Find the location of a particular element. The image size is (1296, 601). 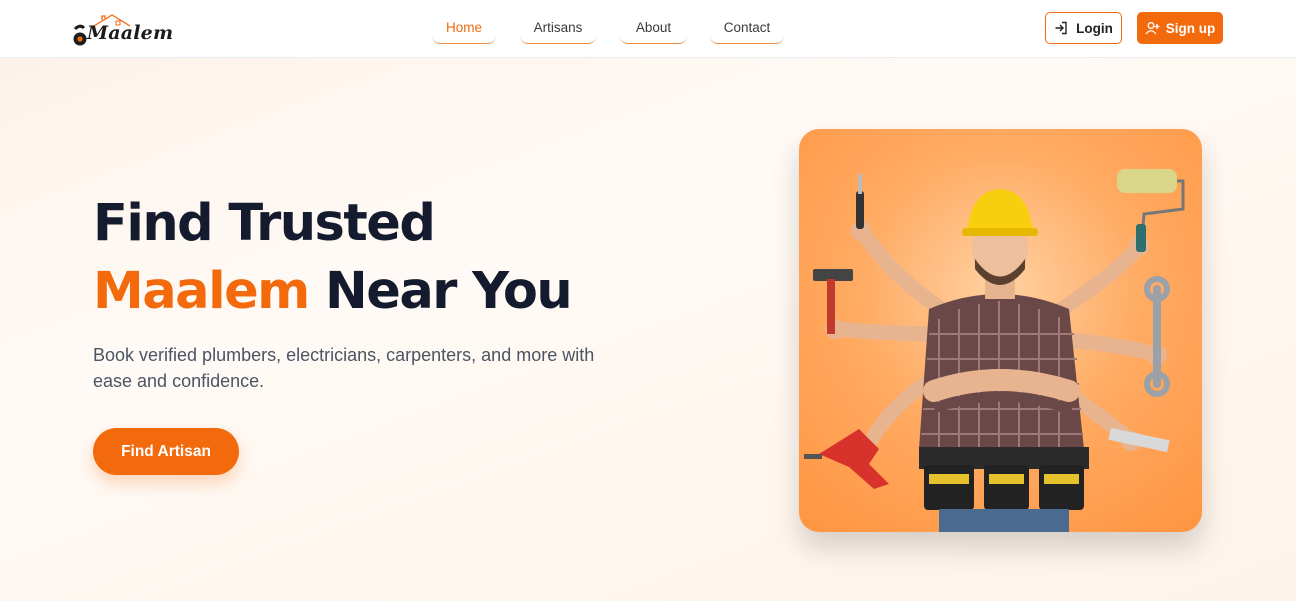

hero-title-line2-rest: Near You is located at coordinates (440, 291).